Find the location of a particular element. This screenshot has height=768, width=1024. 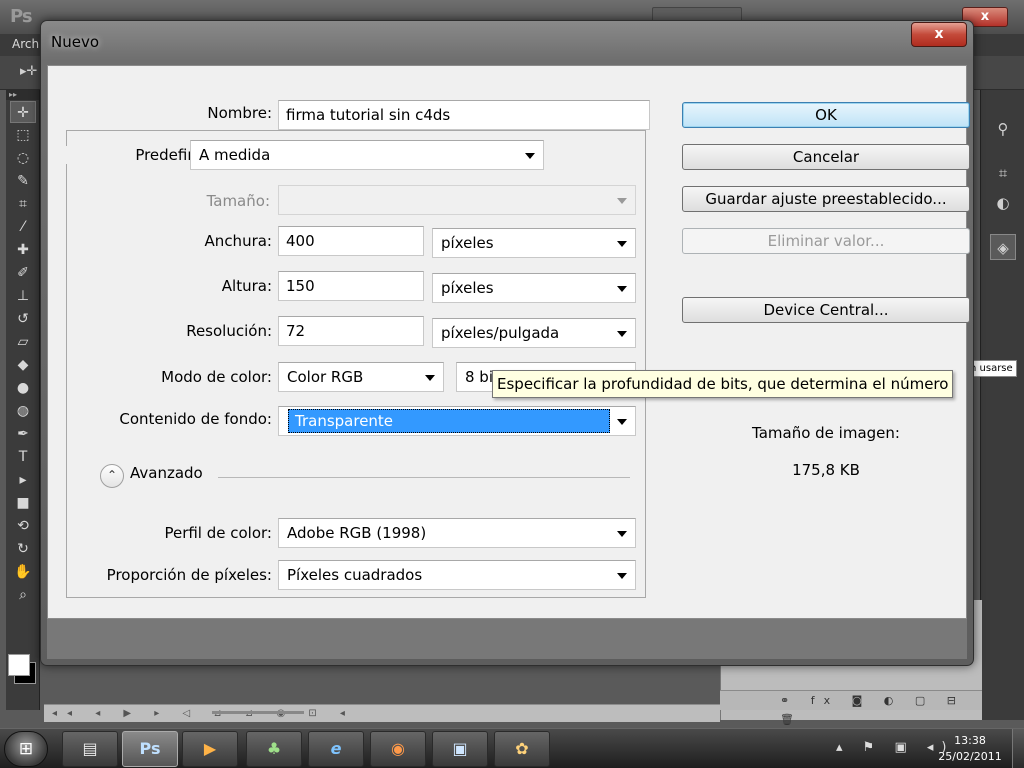

usb-icon: ⚲ is located at coordinates (1003, 129).